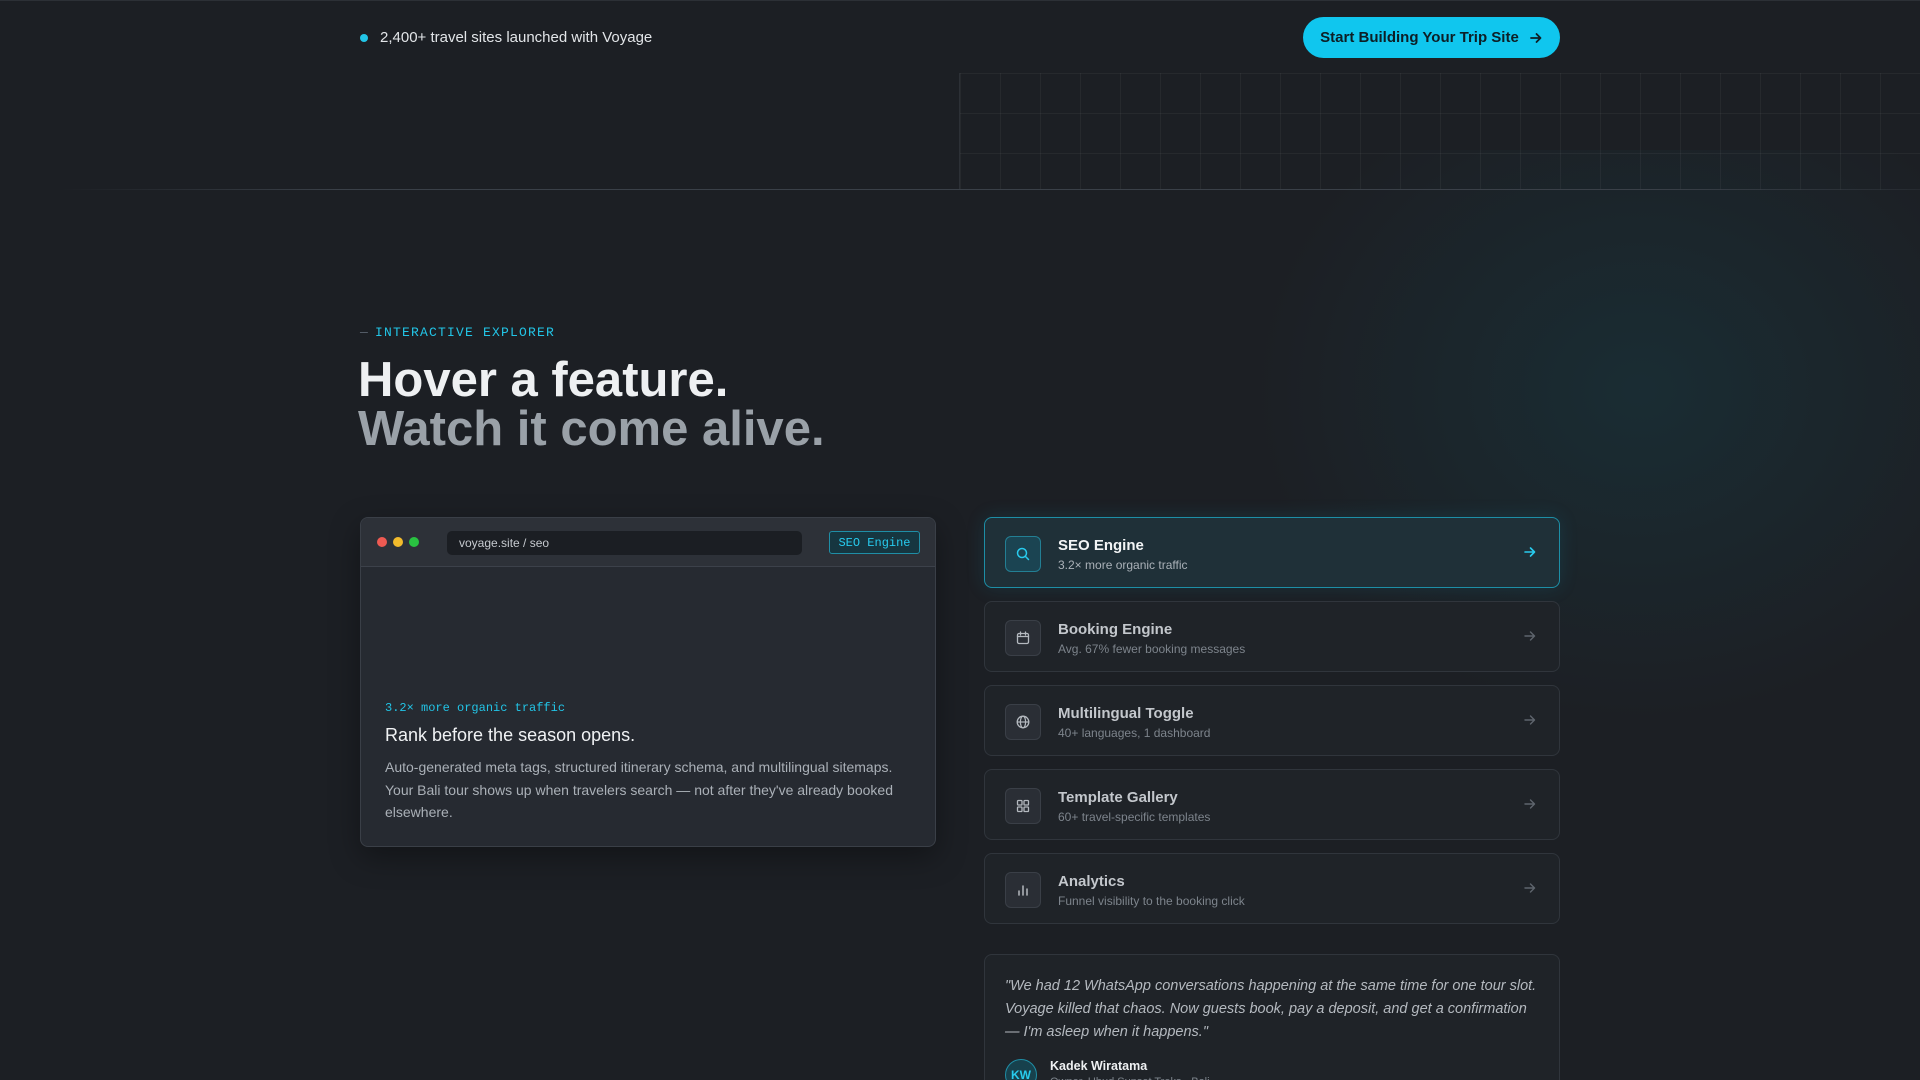 The height and width of the screenshot is (1080, 1920). Describe the element at coordinates (1021, 1069) in the screenshot. I see `avatar: KW` at that location.